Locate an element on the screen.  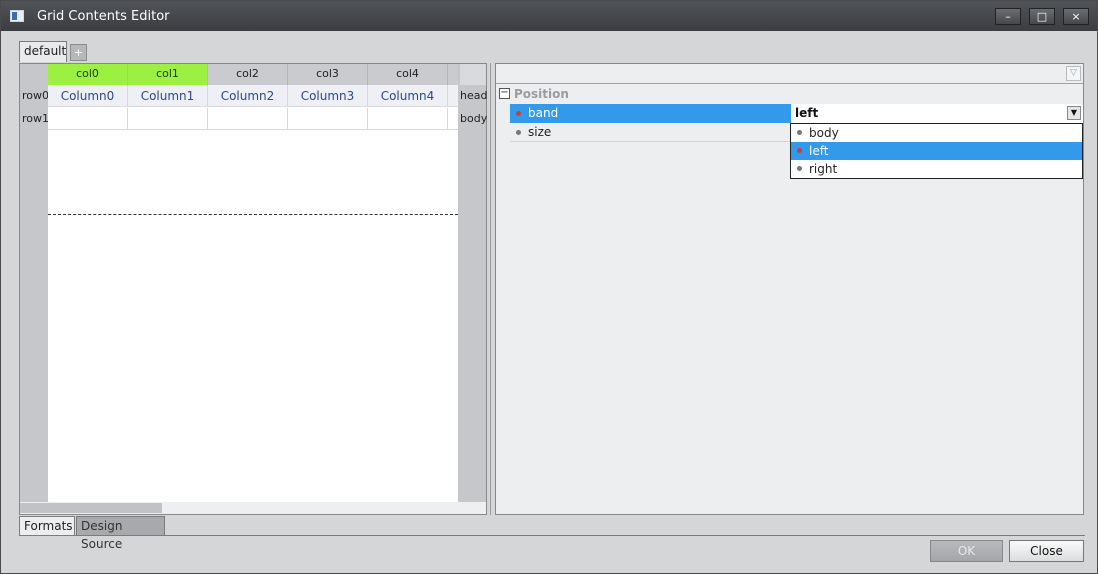
collapse-icon: − is located at coordinates (504, 93).